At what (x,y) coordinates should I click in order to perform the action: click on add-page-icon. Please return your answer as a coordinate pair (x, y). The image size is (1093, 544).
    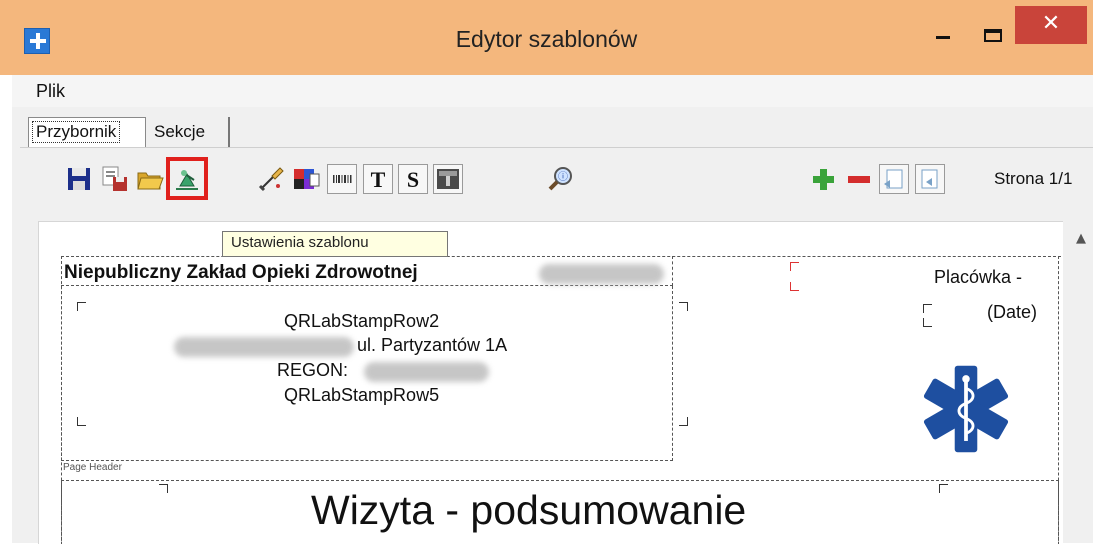
    Looking at the image, I should click on (823, 179).